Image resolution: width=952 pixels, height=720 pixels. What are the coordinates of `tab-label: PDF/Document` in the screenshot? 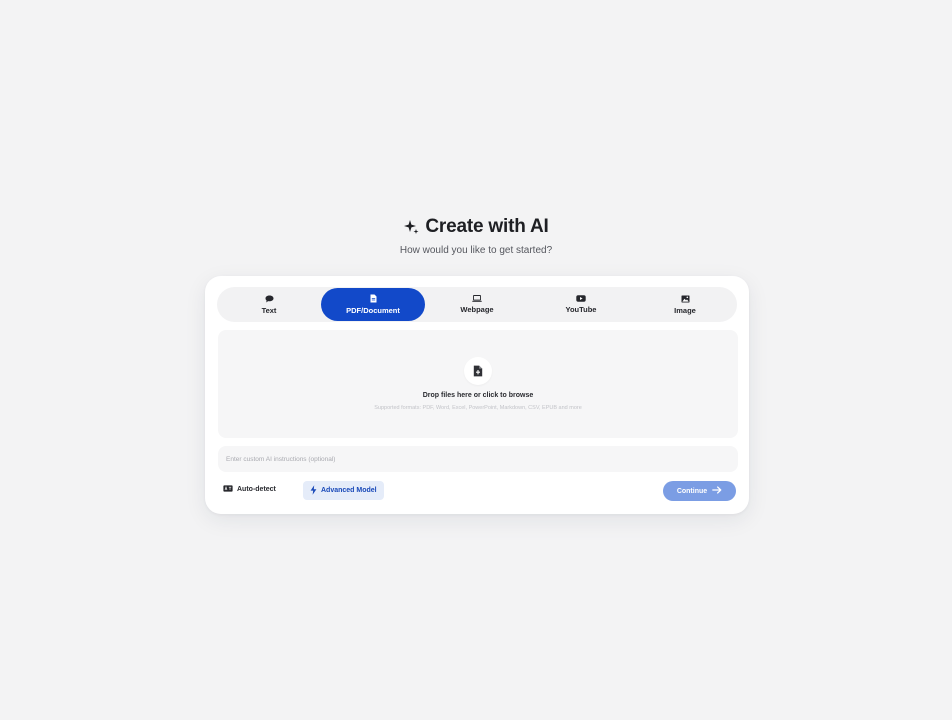 It's located at (373, 310).